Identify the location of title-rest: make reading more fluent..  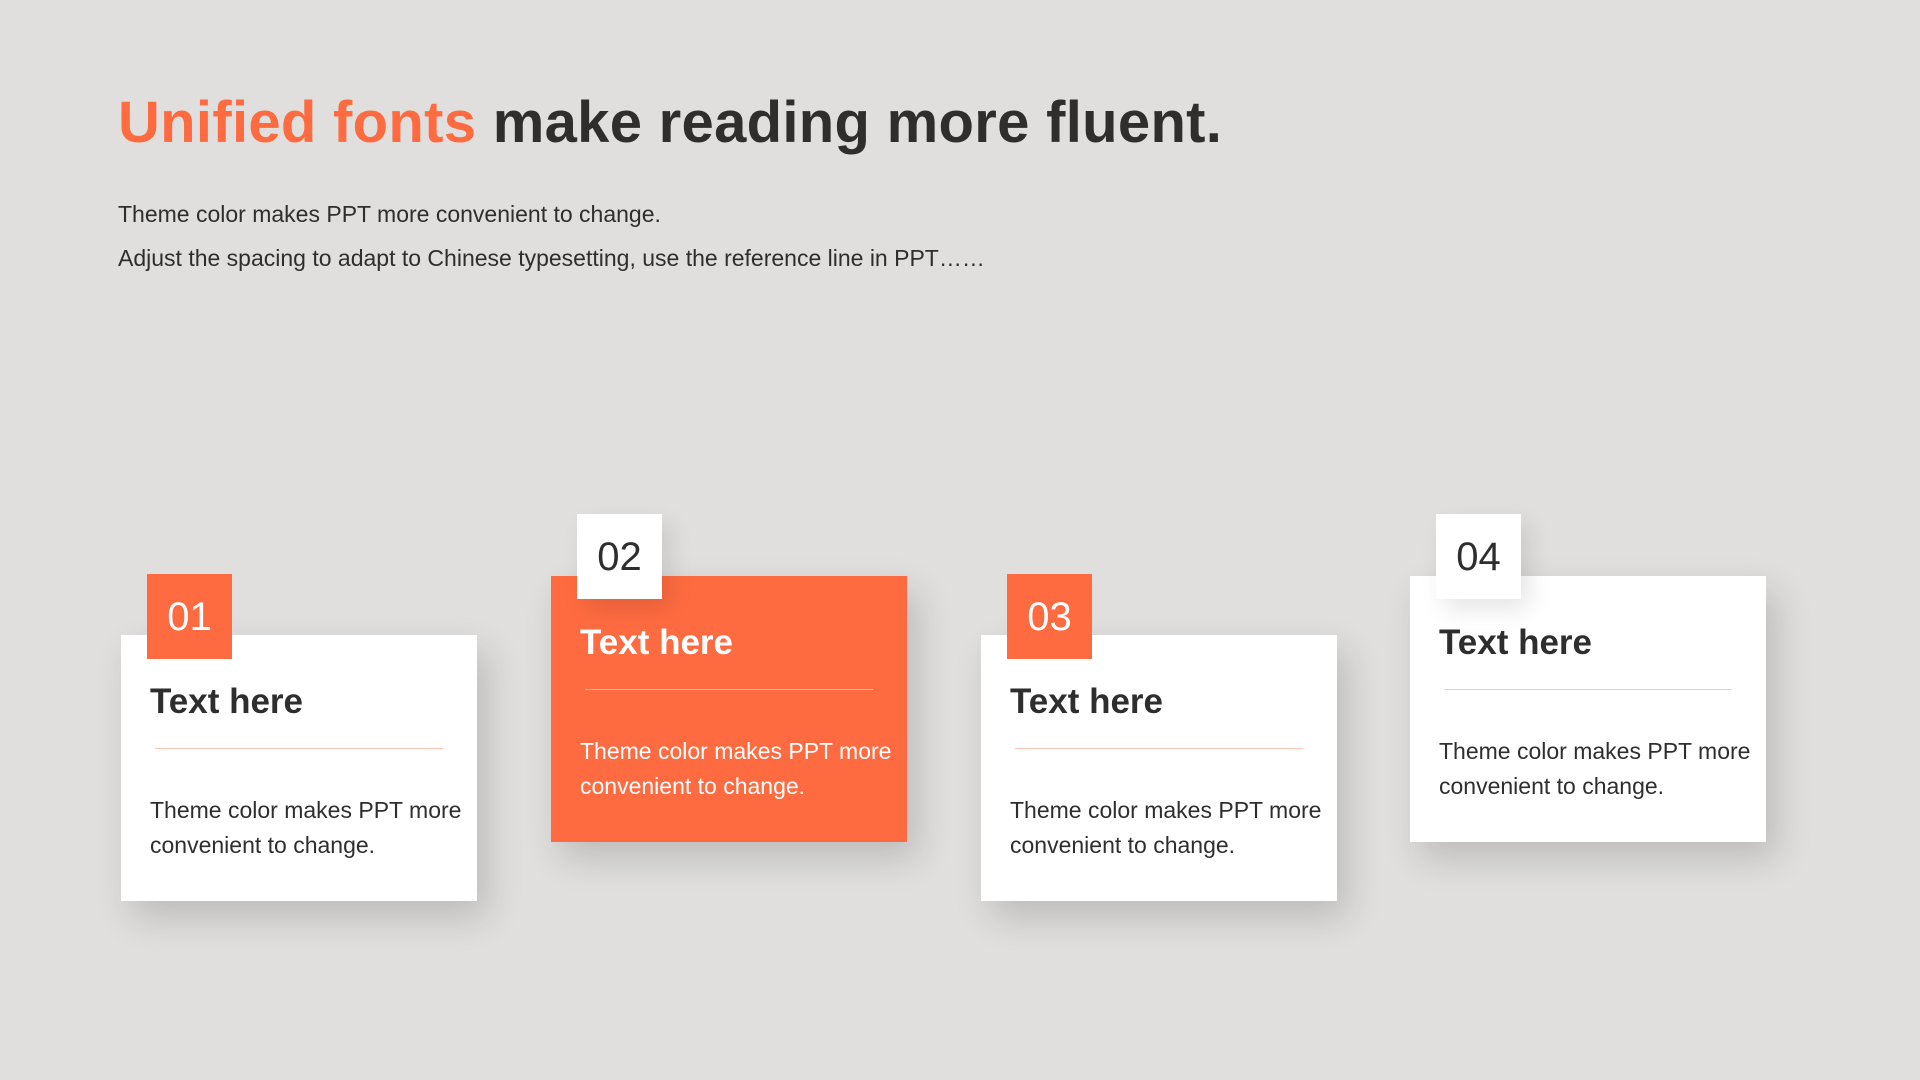
(849, 122).